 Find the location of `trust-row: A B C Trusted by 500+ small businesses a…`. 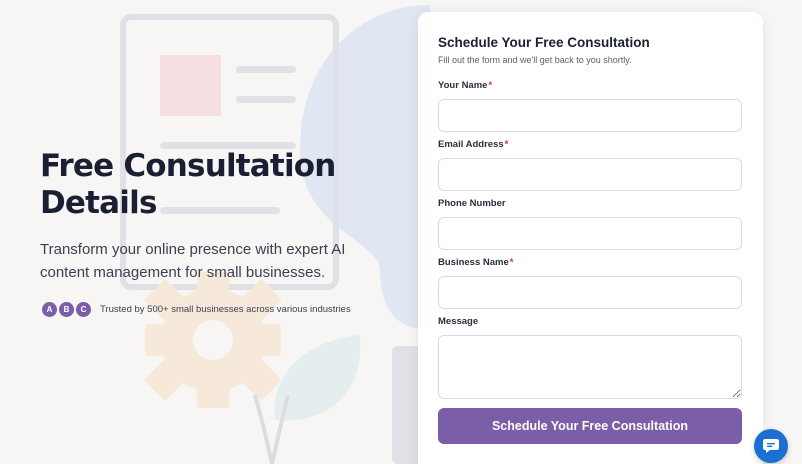

trust-row: A B C Trusted by 500+ small businesses a… is located at coordinates (220, 309).